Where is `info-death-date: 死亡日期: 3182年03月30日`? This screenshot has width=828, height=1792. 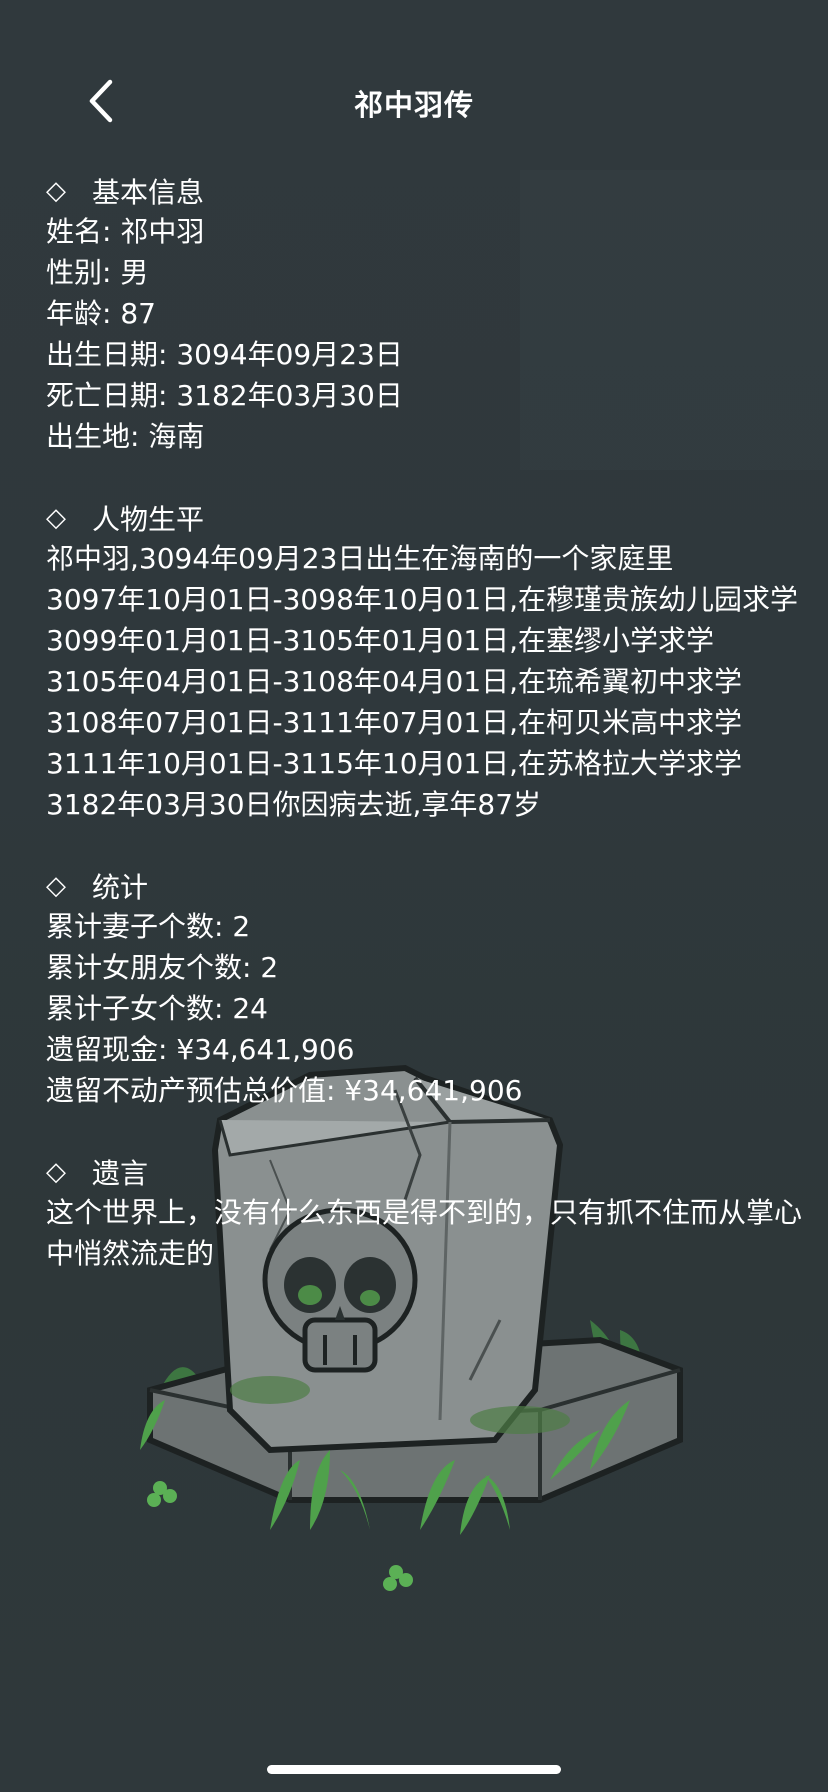 info-death-date: 死亡日期: 3182年03月30日 is located at coordinates (224, 395).